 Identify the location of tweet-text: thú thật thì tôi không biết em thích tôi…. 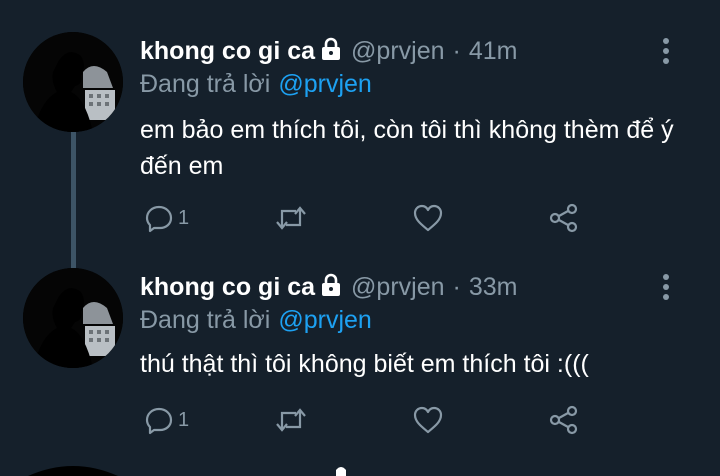
(364, 364).